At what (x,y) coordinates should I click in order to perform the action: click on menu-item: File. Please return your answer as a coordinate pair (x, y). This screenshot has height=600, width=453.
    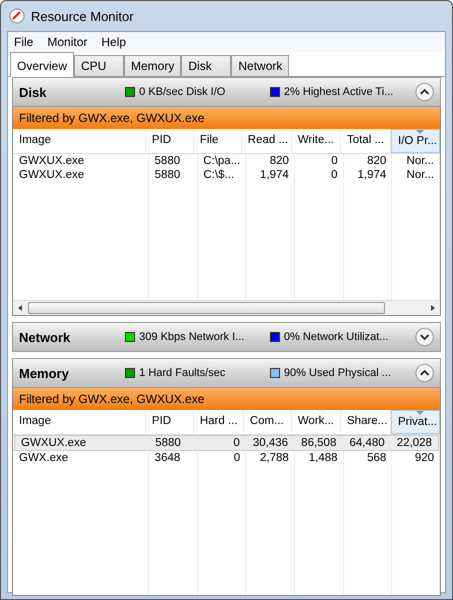
    Looking at the image, I should click on (24, 42).